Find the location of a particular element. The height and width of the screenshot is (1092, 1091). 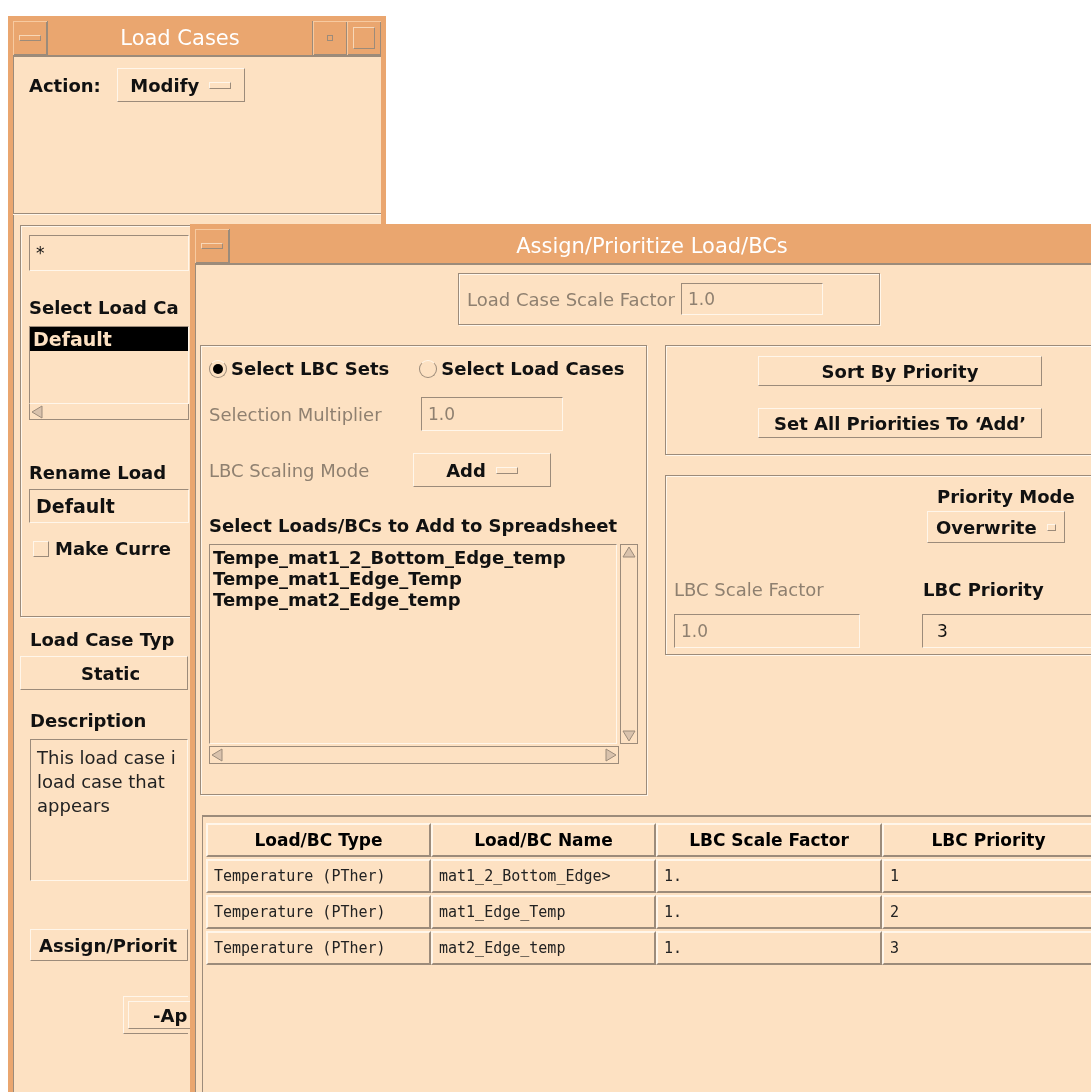

minimize-button is located at coordinates (330, 38).